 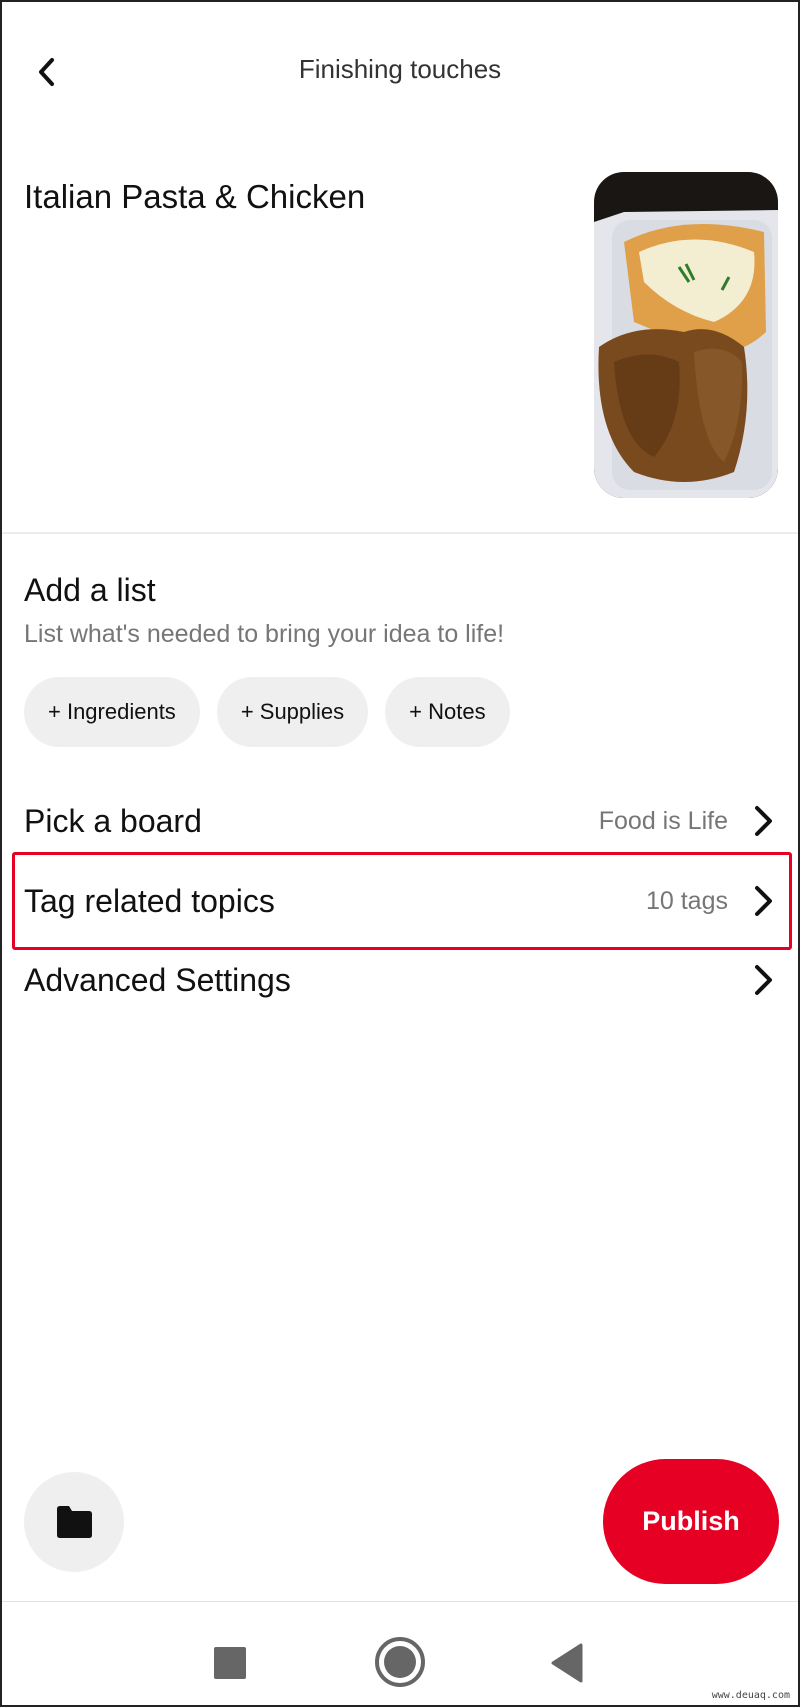 What do you see at coordinates (567, 1663) in the screenshot?
I see `back-triangle-icon` at bounding box center [567, 1663].